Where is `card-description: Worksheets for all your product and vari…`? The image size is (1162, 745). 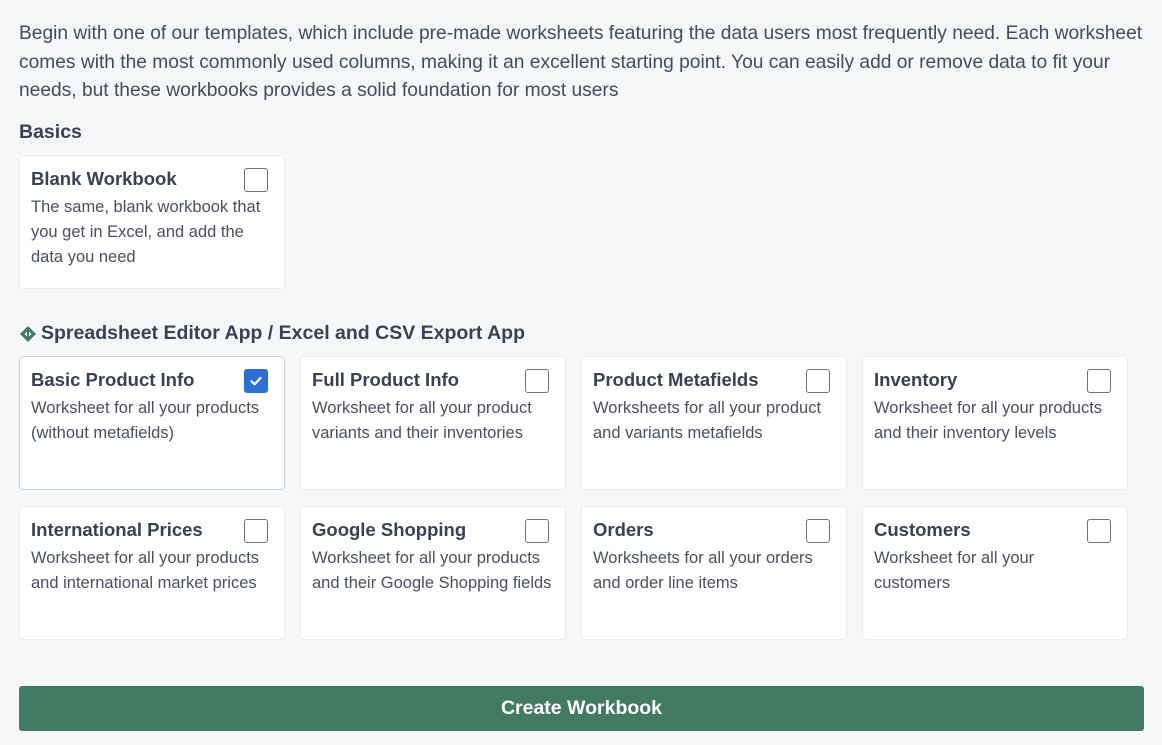 card-description: Worksheets for all your product and vari… is located at coordinates (707, 420).